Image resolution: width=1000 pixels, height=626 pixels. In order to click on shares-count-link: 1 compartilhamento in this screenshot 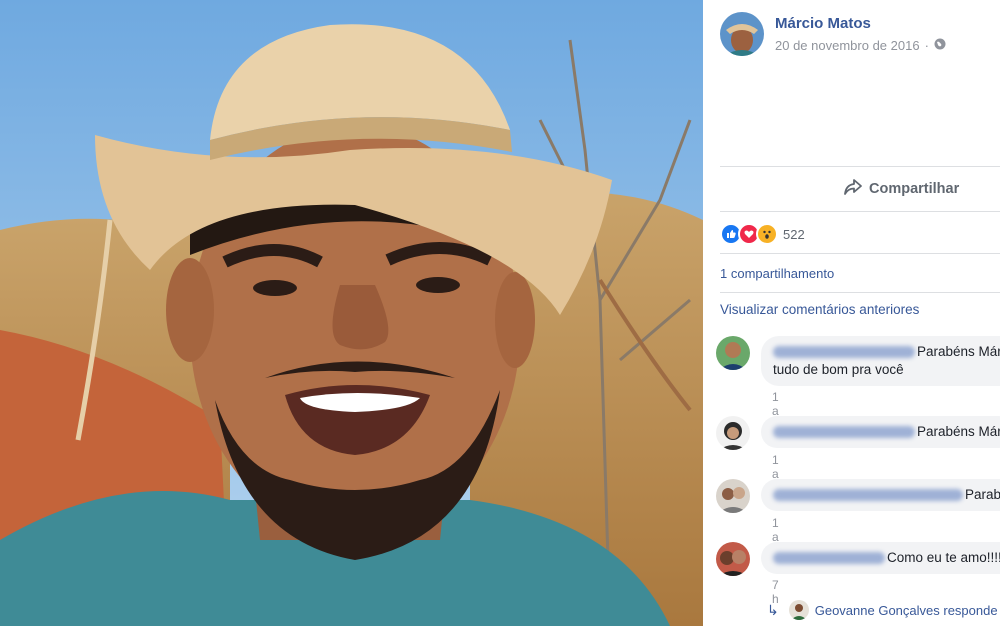, I will do `click(777, 273)`.